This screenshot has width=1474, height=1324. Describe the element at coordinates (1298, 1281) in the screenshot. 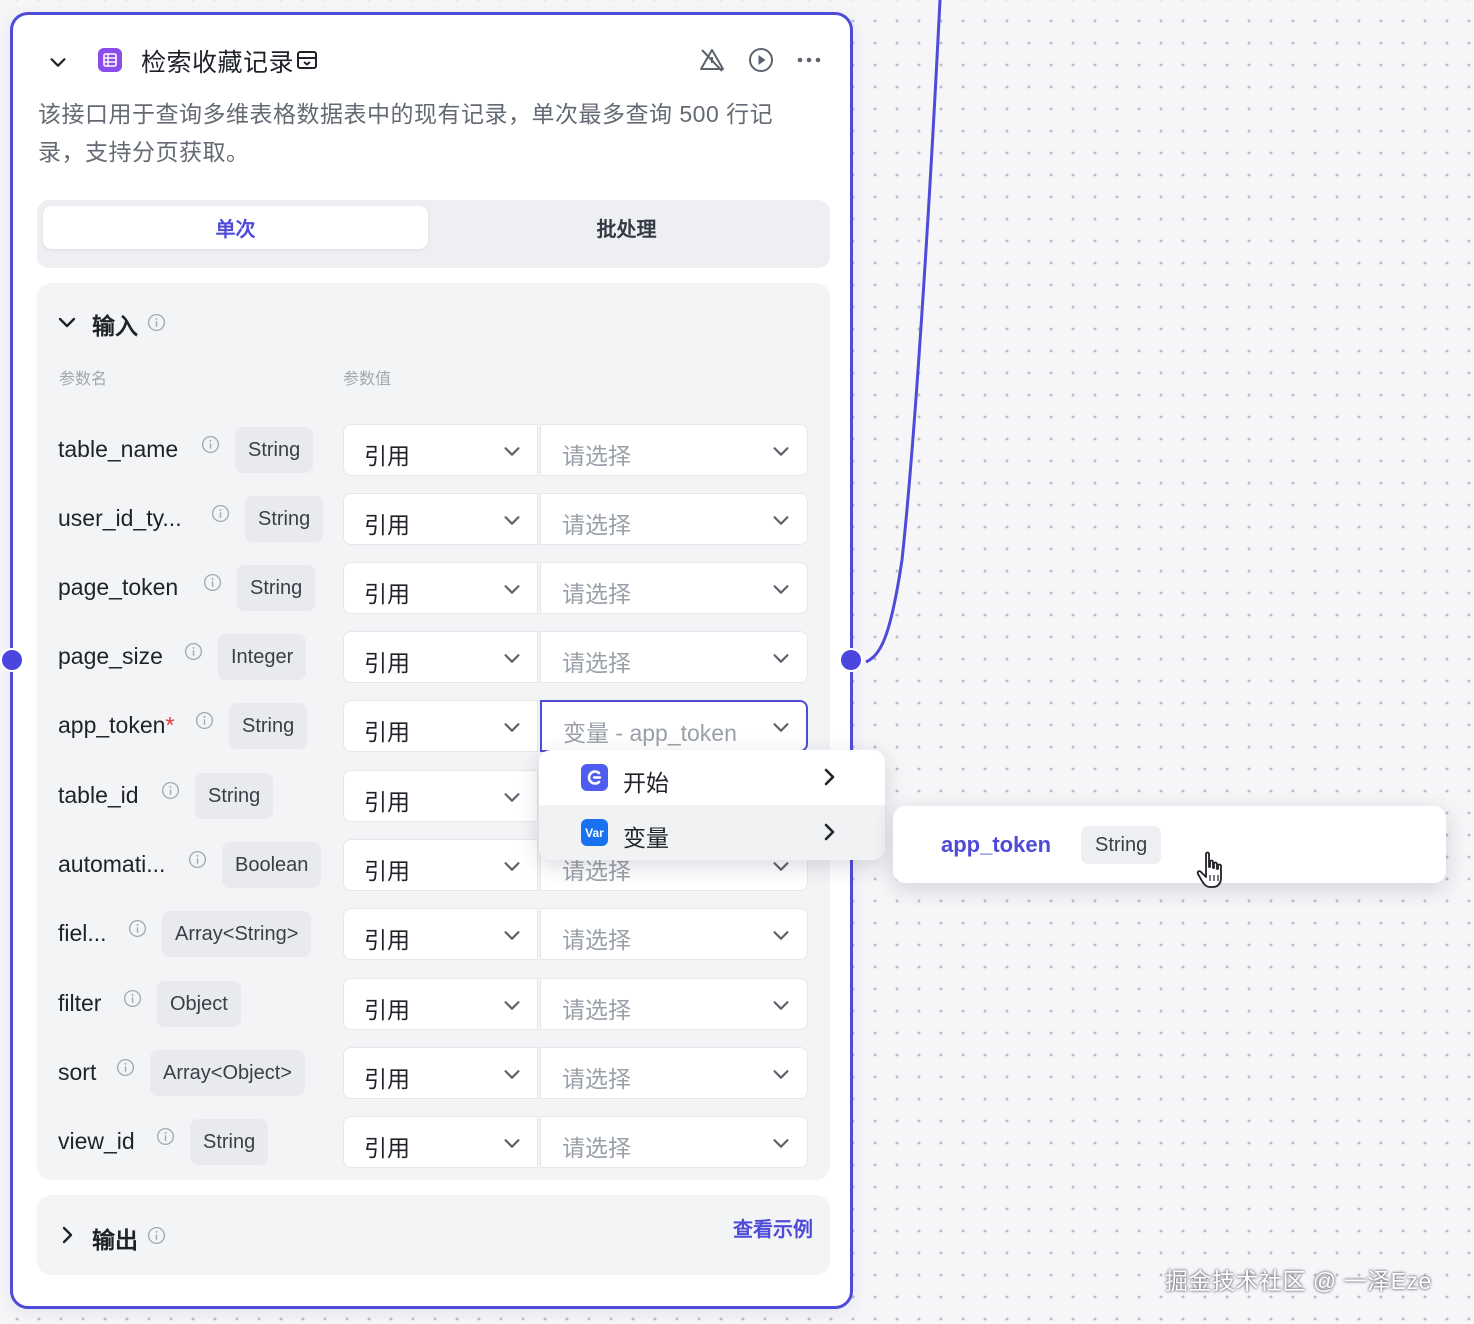

I see `watermark: 掘金技术社区 @ 一泽Eze` at that location.